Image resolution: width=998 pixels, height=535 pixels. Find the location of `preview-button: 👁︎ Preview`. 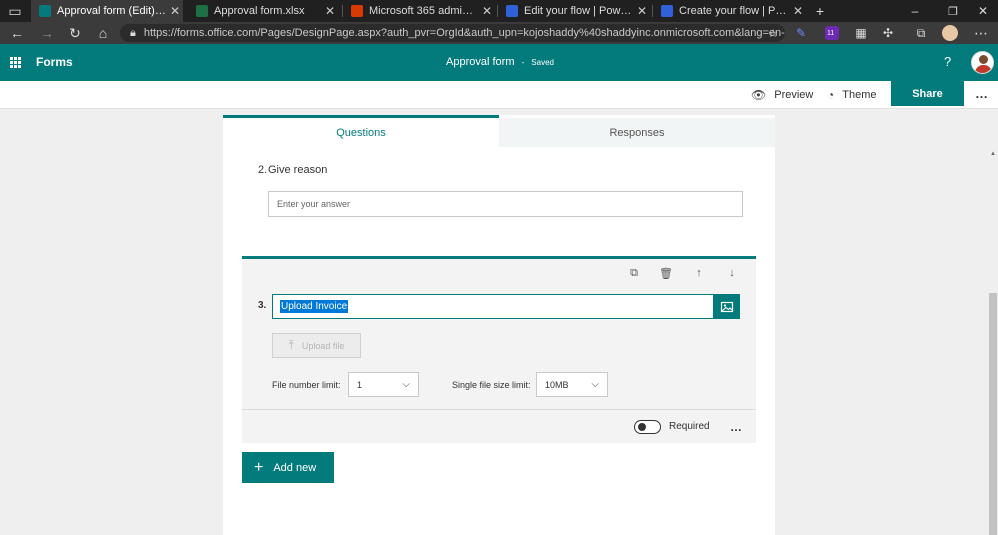

preview-button: 👁︎ Preview is located at coordinates (782, 95).